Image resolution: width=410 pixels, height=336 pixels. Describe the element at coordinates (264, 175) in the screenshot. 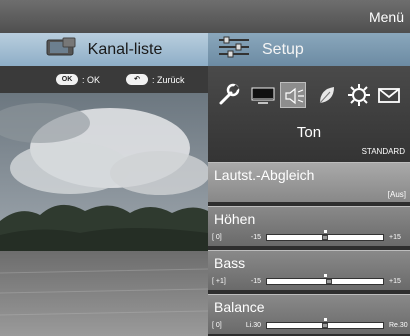

I see `item-title: Lautst.-Abgleich` at that location.